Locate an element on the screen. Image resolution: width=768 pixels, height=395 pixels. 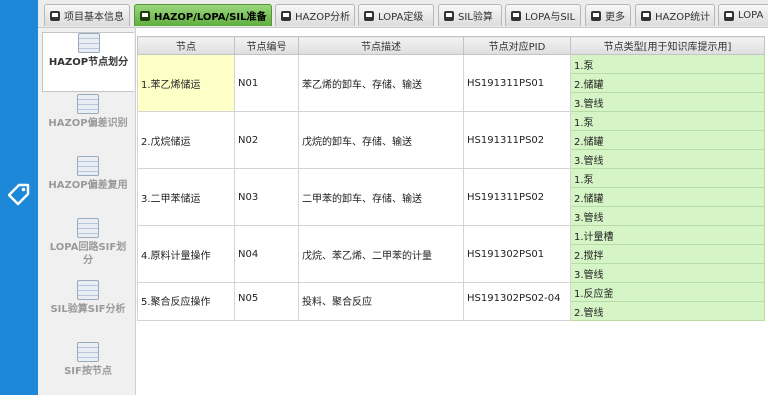
node-cell: 1.苯乙烯储运 is located at coordinates (186, 83).